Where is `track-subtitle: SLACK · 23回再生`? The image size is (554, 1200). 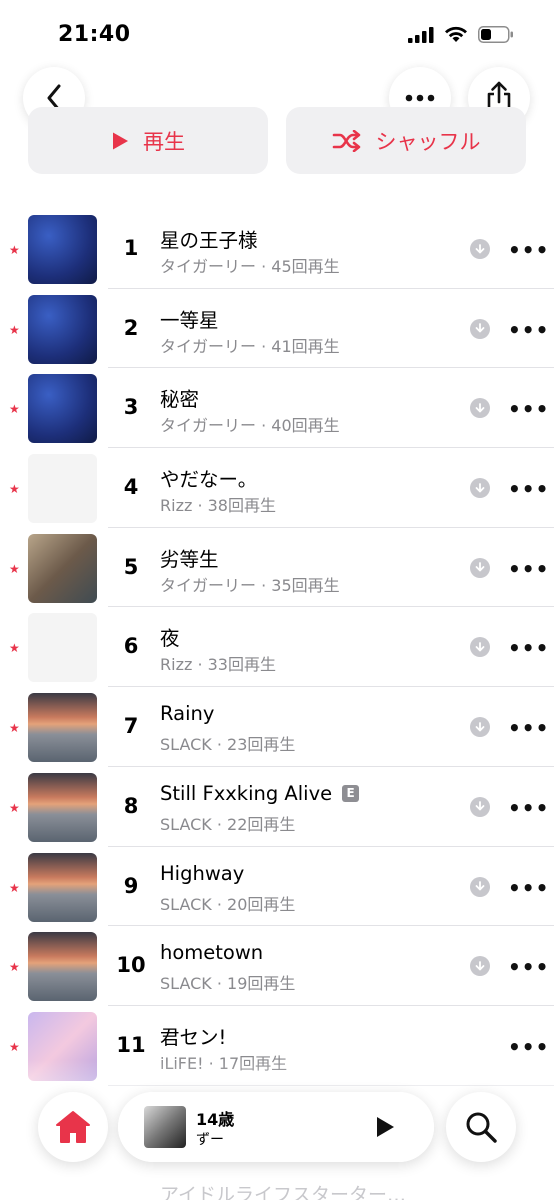 track-subtitle: SLACK · 23回再生 is located at coordinates (227, 743).